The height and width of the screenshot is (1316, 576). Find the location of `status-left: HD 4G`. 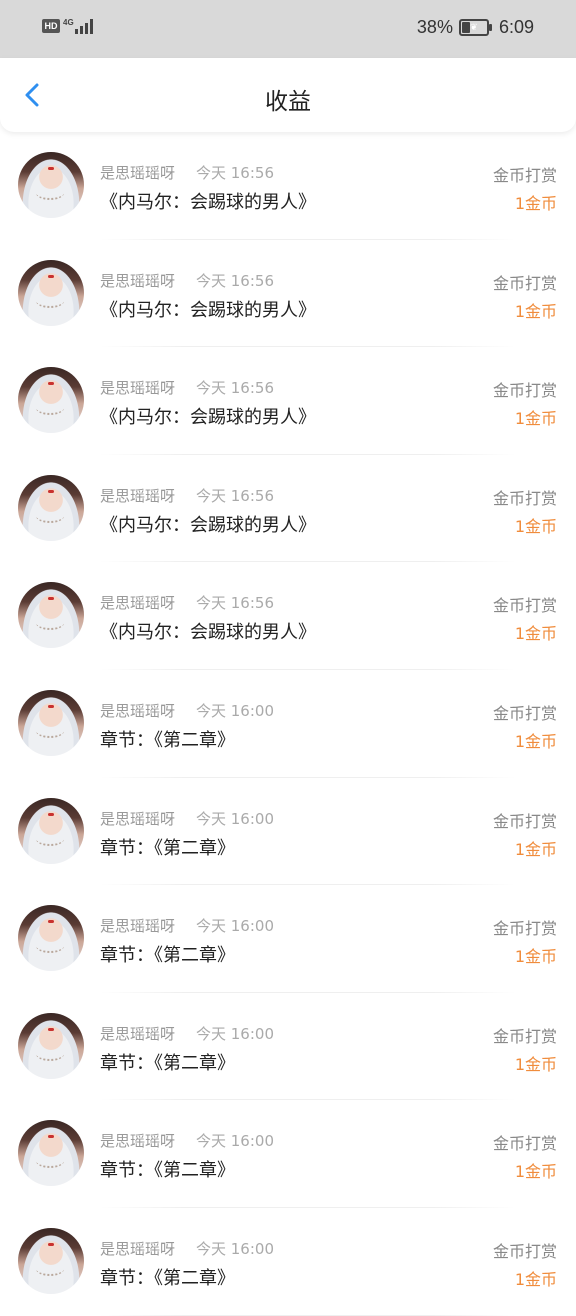

status-left: HD 4G is located at coordinates (68, 26).